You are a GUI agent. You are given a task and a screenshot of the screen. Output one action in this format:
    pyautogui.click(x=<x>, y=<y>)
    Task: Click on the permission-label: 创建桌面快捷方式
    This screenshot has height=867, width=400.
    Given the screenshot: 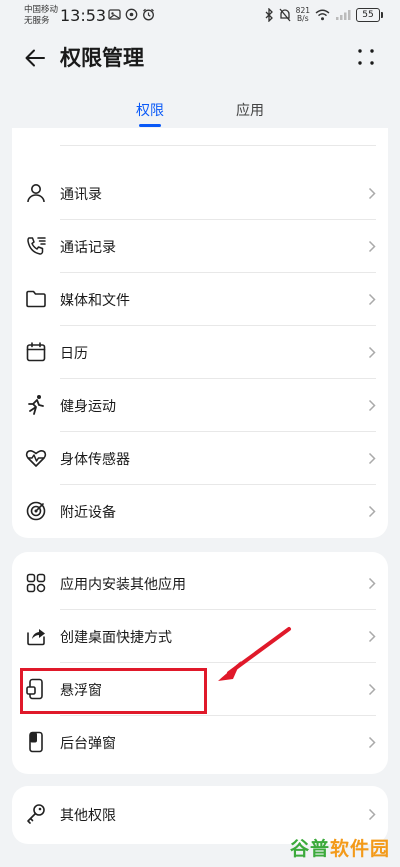 What is the action you would take?
    pyautogui.click(x=116, y=638)
    